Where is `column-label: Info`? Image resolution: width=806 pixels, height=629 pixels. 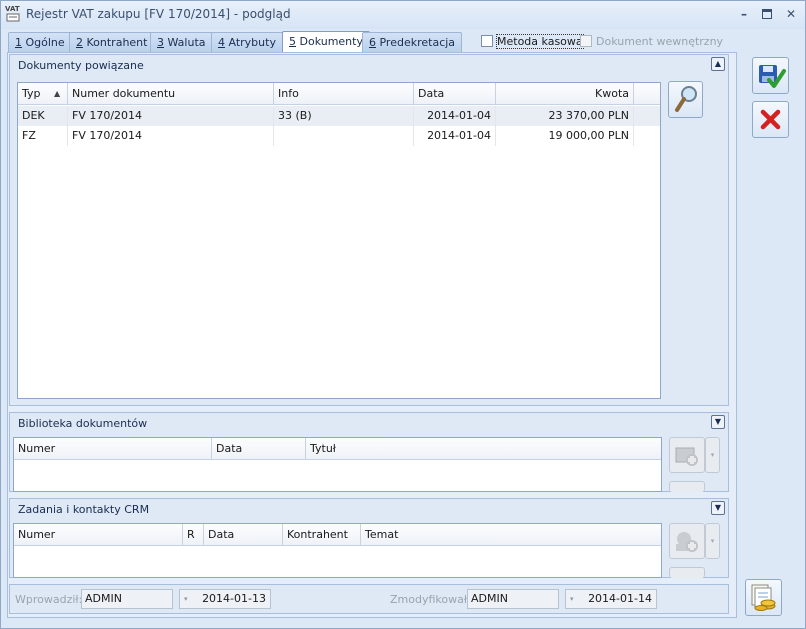
column-label: Info is located at coordinates (288, 93).